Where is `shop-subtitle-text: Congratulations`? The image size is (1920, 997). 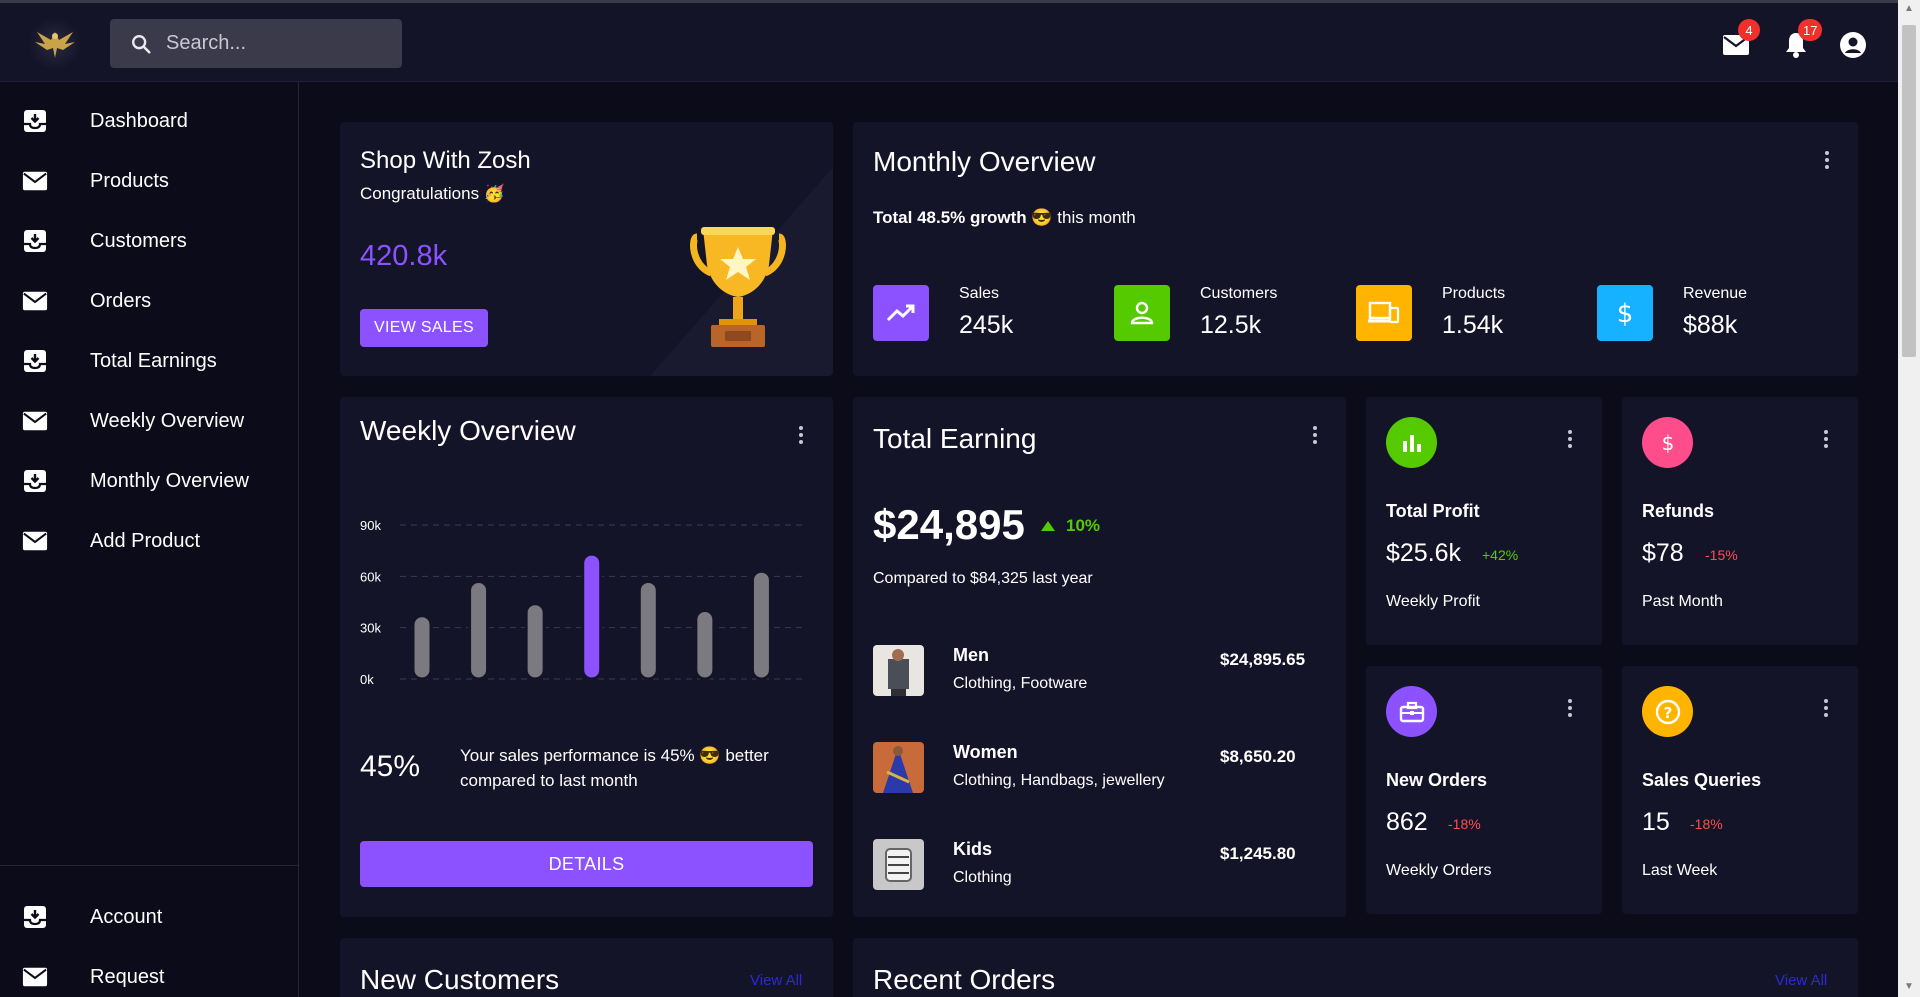 shop-subtitle-text: Congratulations is located at coordinates (420, 193).